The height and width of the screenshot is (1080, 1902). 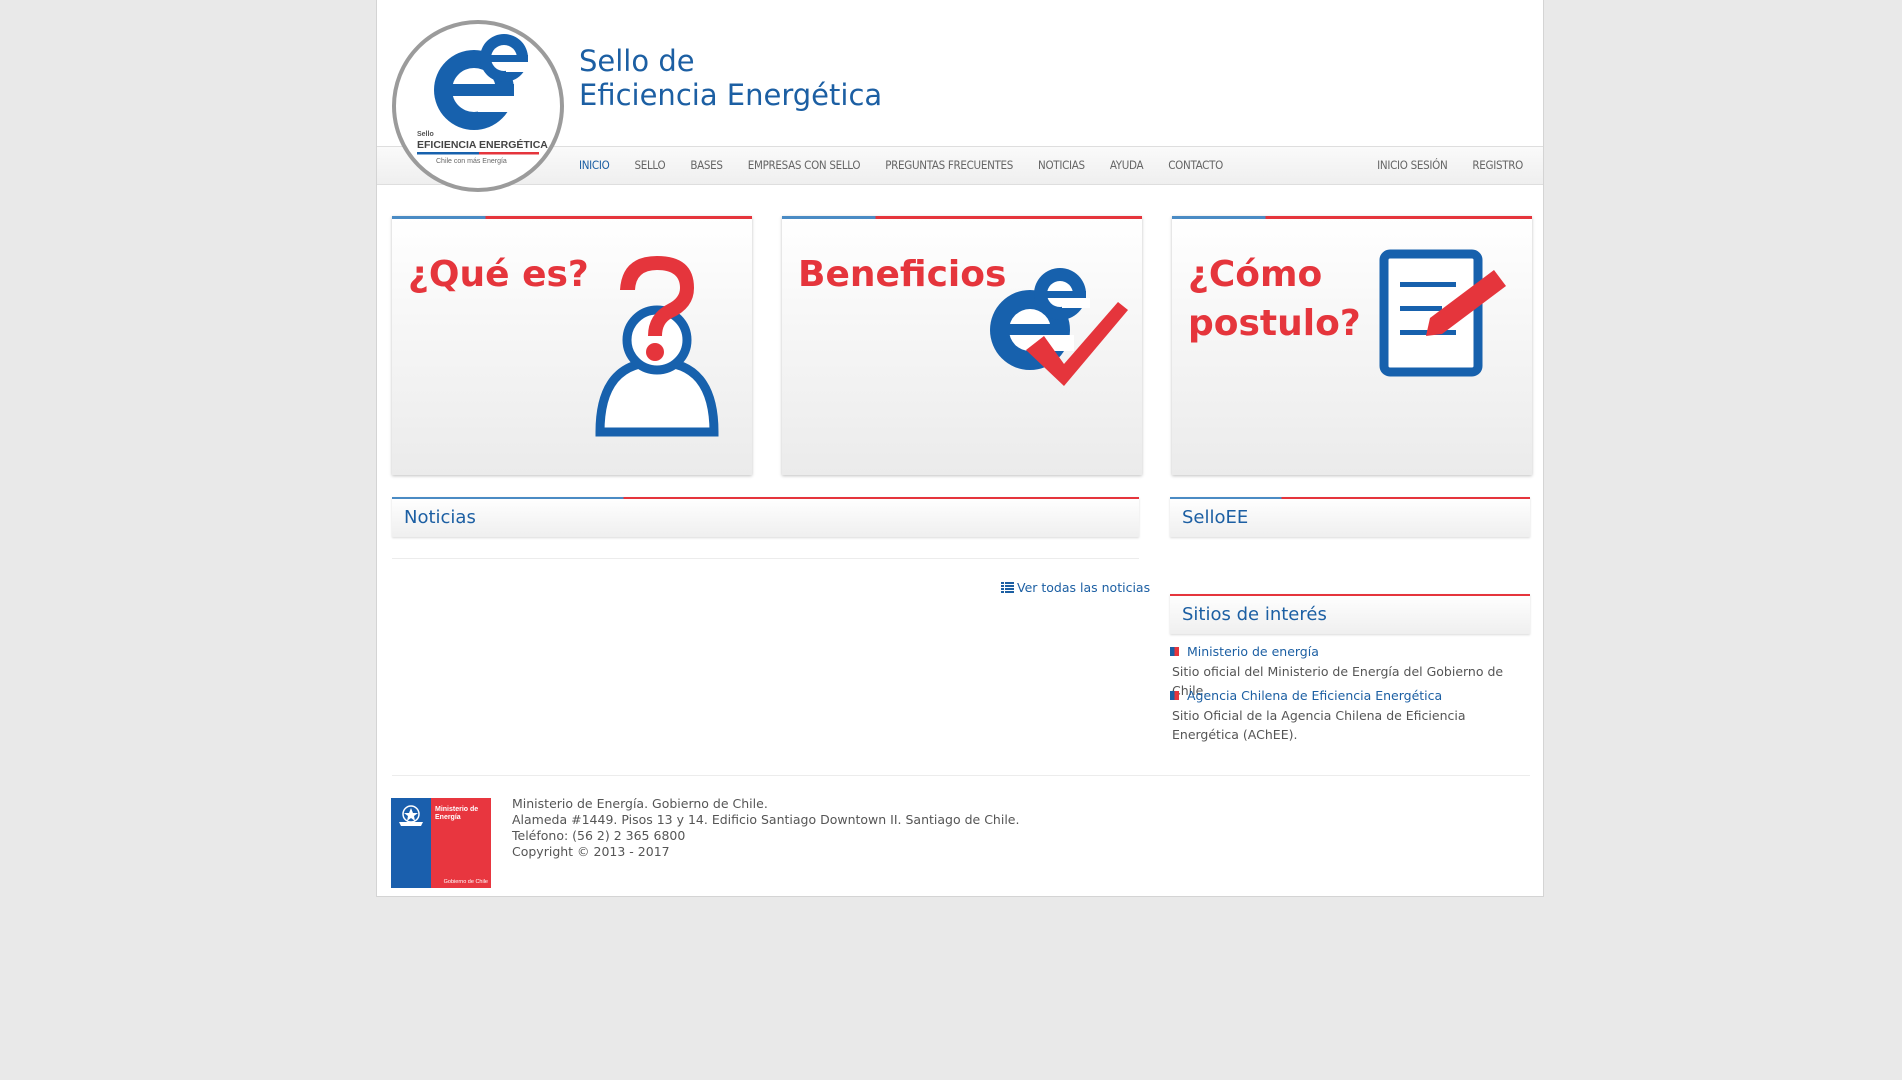 I want to click on card-title: ¿Cómo postulo?, so click(x=1274, y=299).